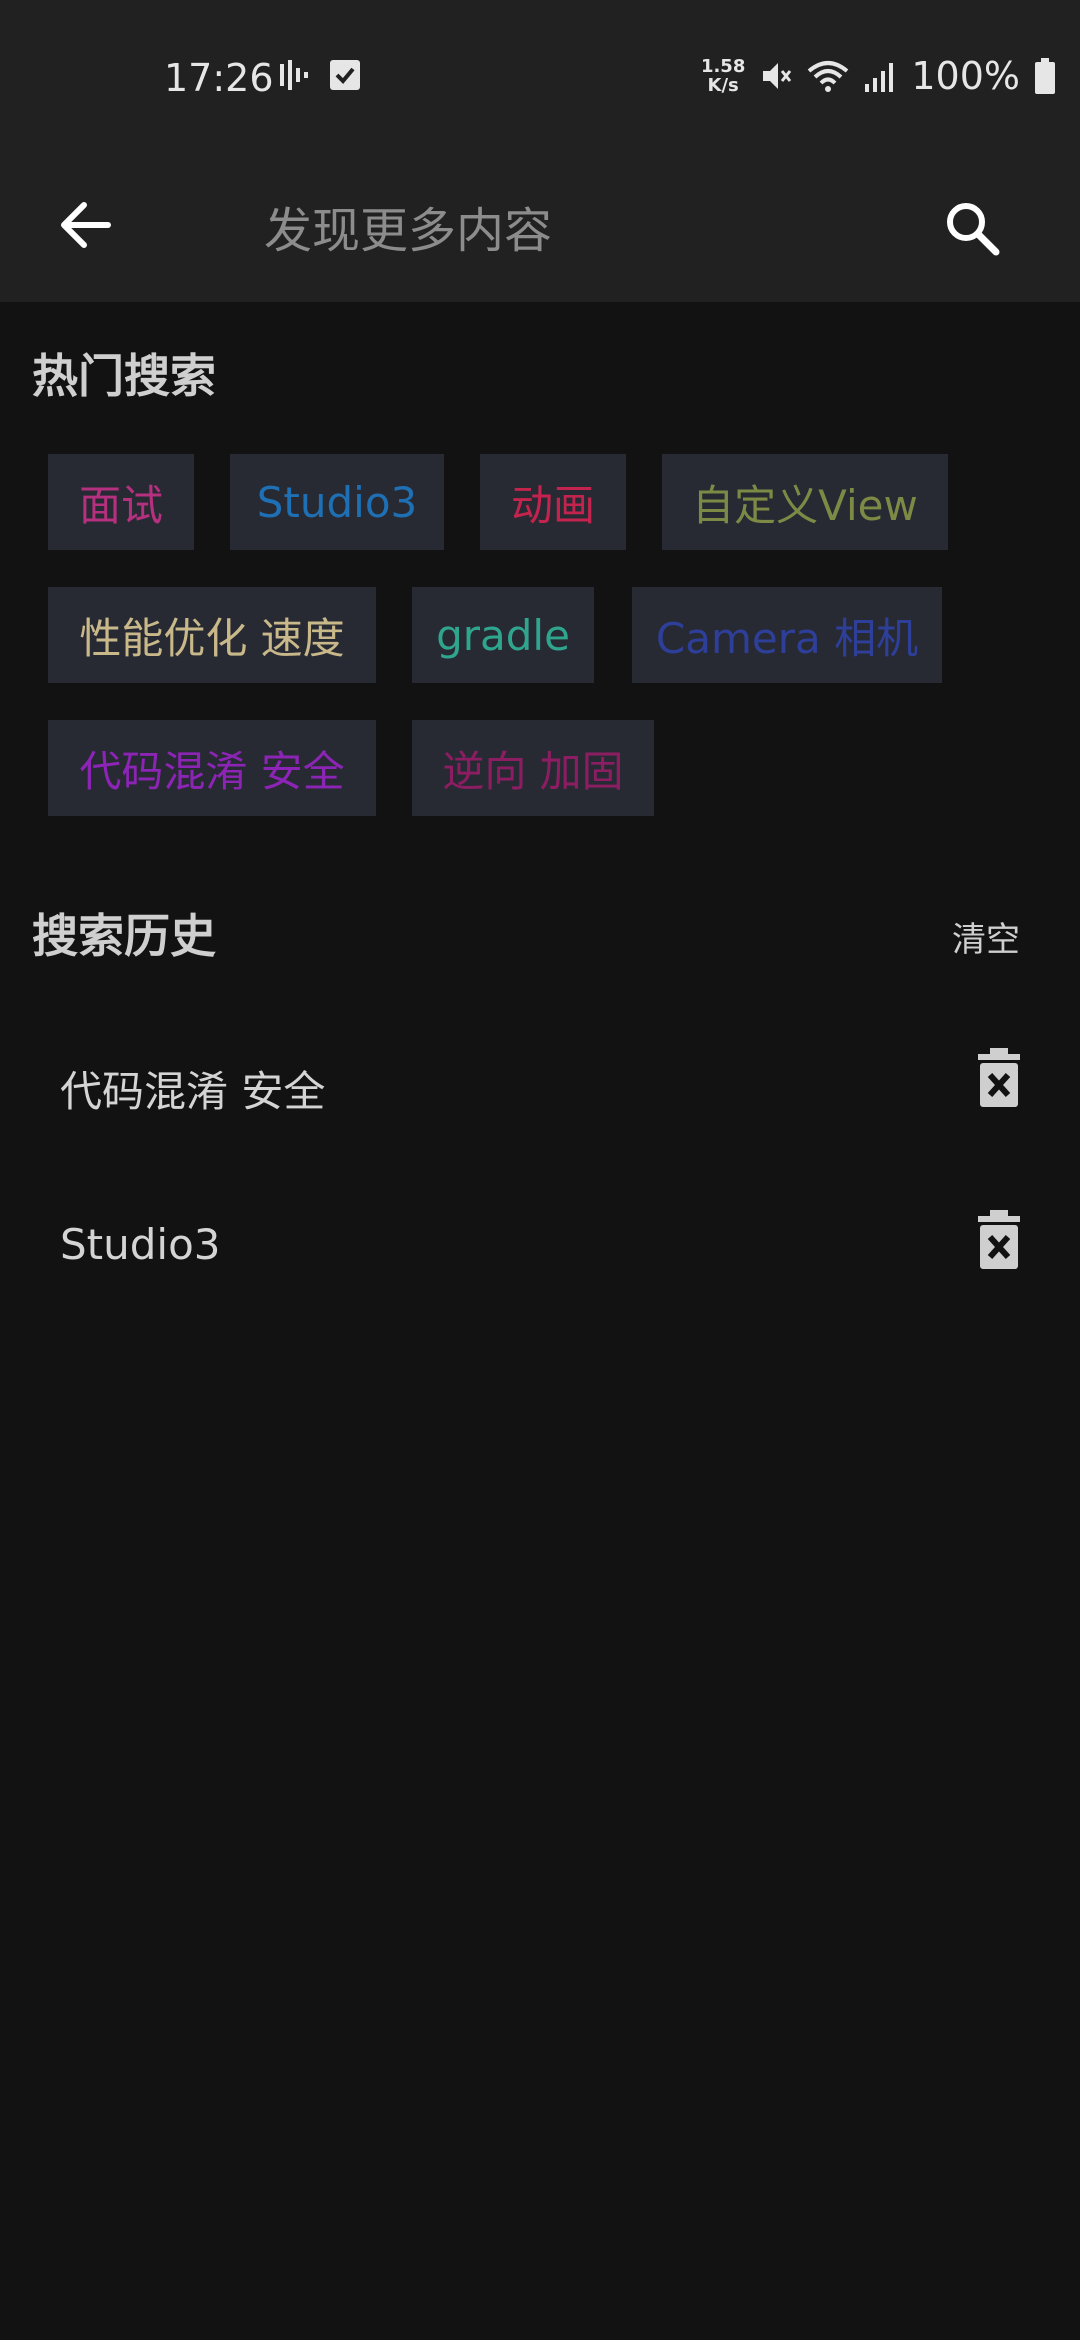  What do you see at coordinates (540, 80) in the screenshot?
I see `status-bar: 17:26 1.58 K/s 100%` at bounding box center [540, 80].